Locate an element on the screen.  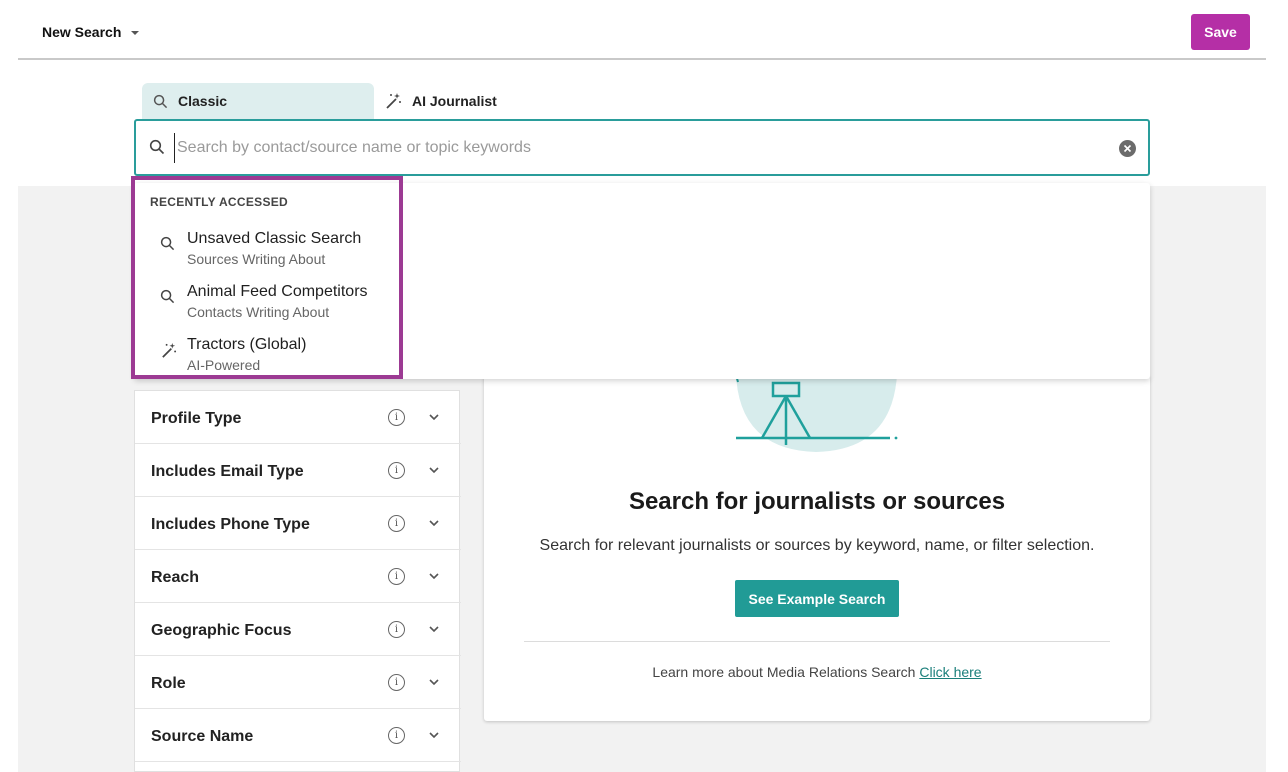
filter-profile-type: Profile Type i is located at coordinates (298, 417).